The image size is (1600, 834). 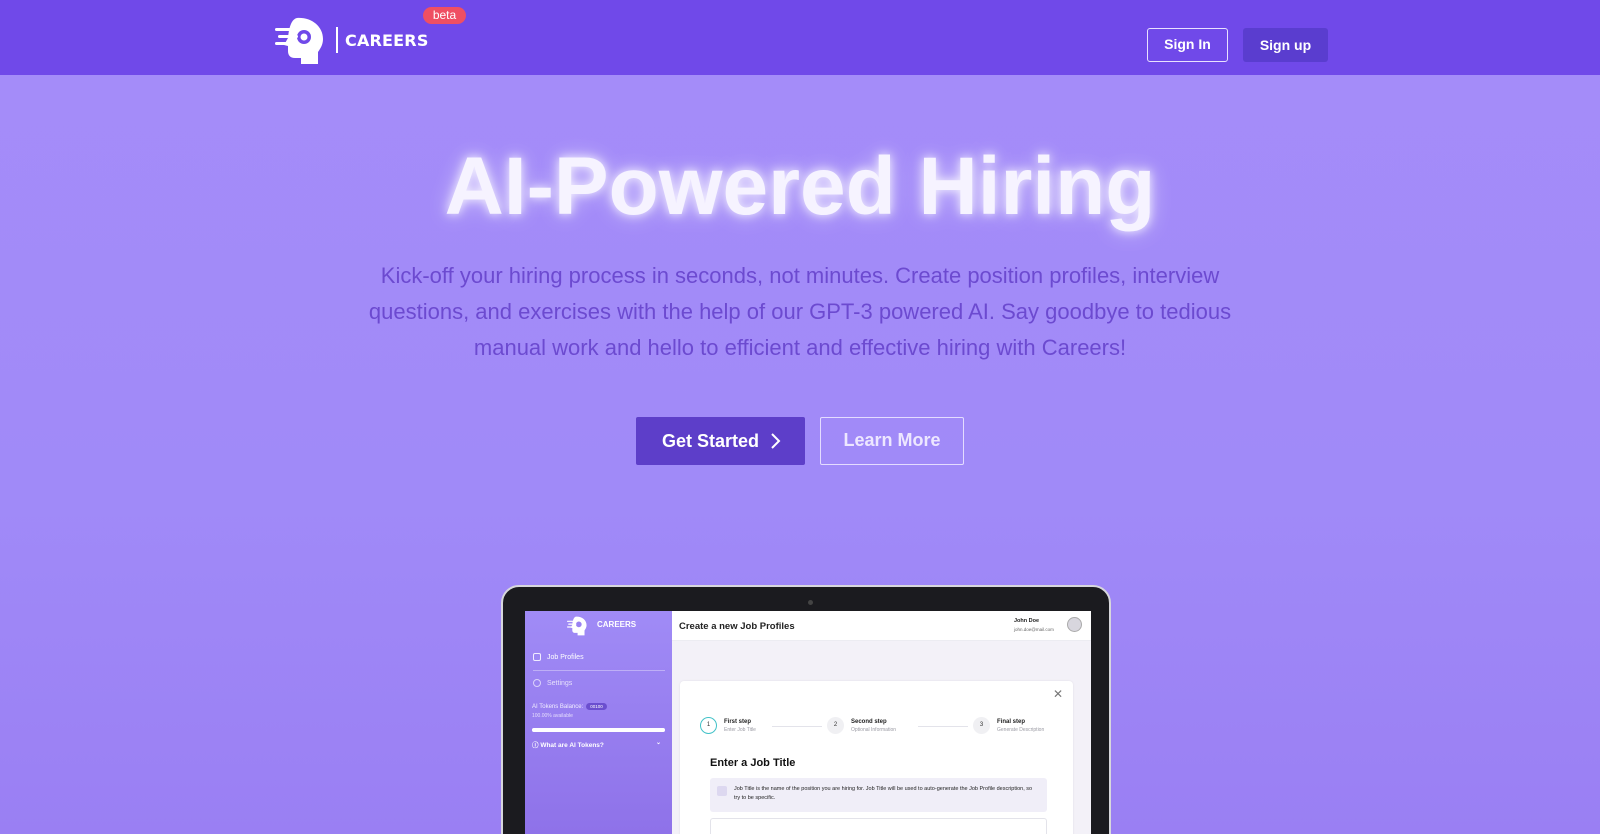 What do you see at coordinates (708, 725) in the screenshot?
I see `step-number: 1` at bounding box center [708, 725].